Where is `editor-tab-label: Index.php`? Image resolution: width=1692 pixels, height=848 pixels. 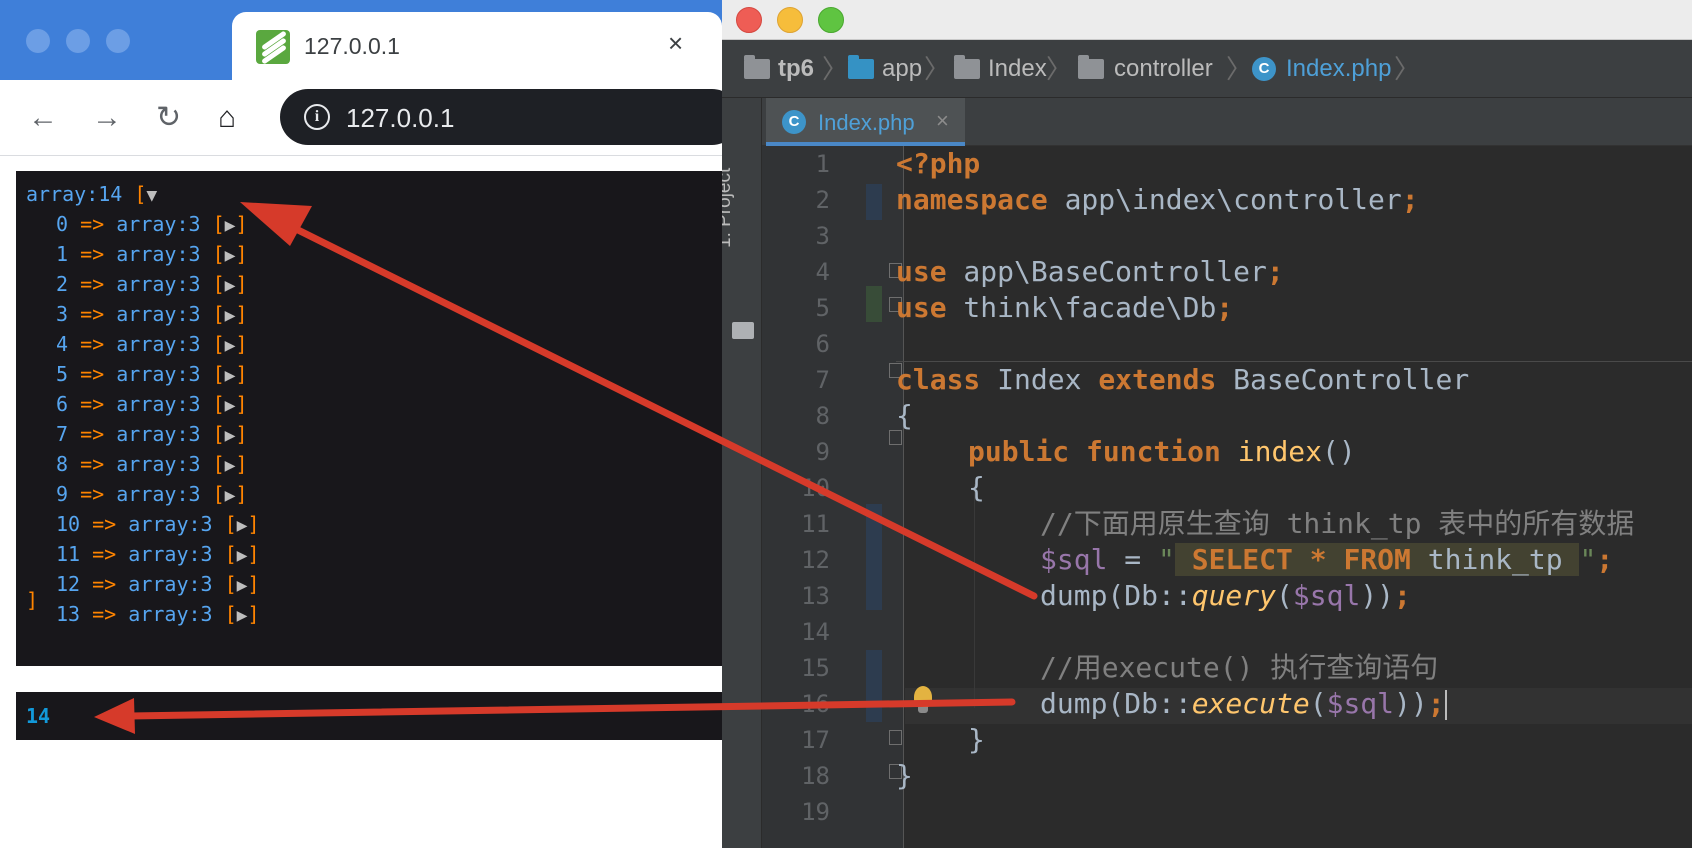 editor-tab-label: Index.php is located at coordinates (866, 122).